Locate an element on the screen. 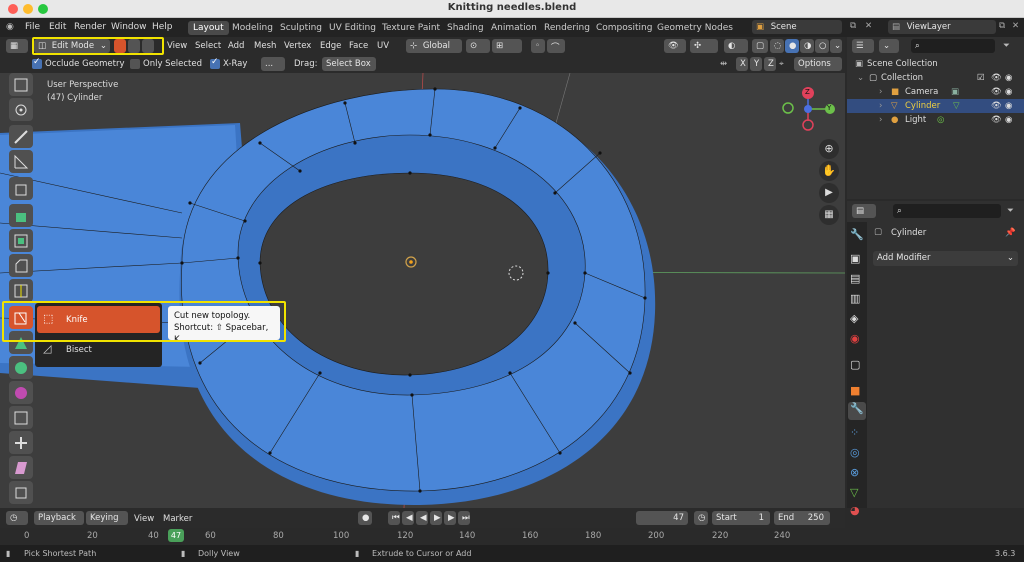  menu-window: Window is located at coordinates (129, 27).